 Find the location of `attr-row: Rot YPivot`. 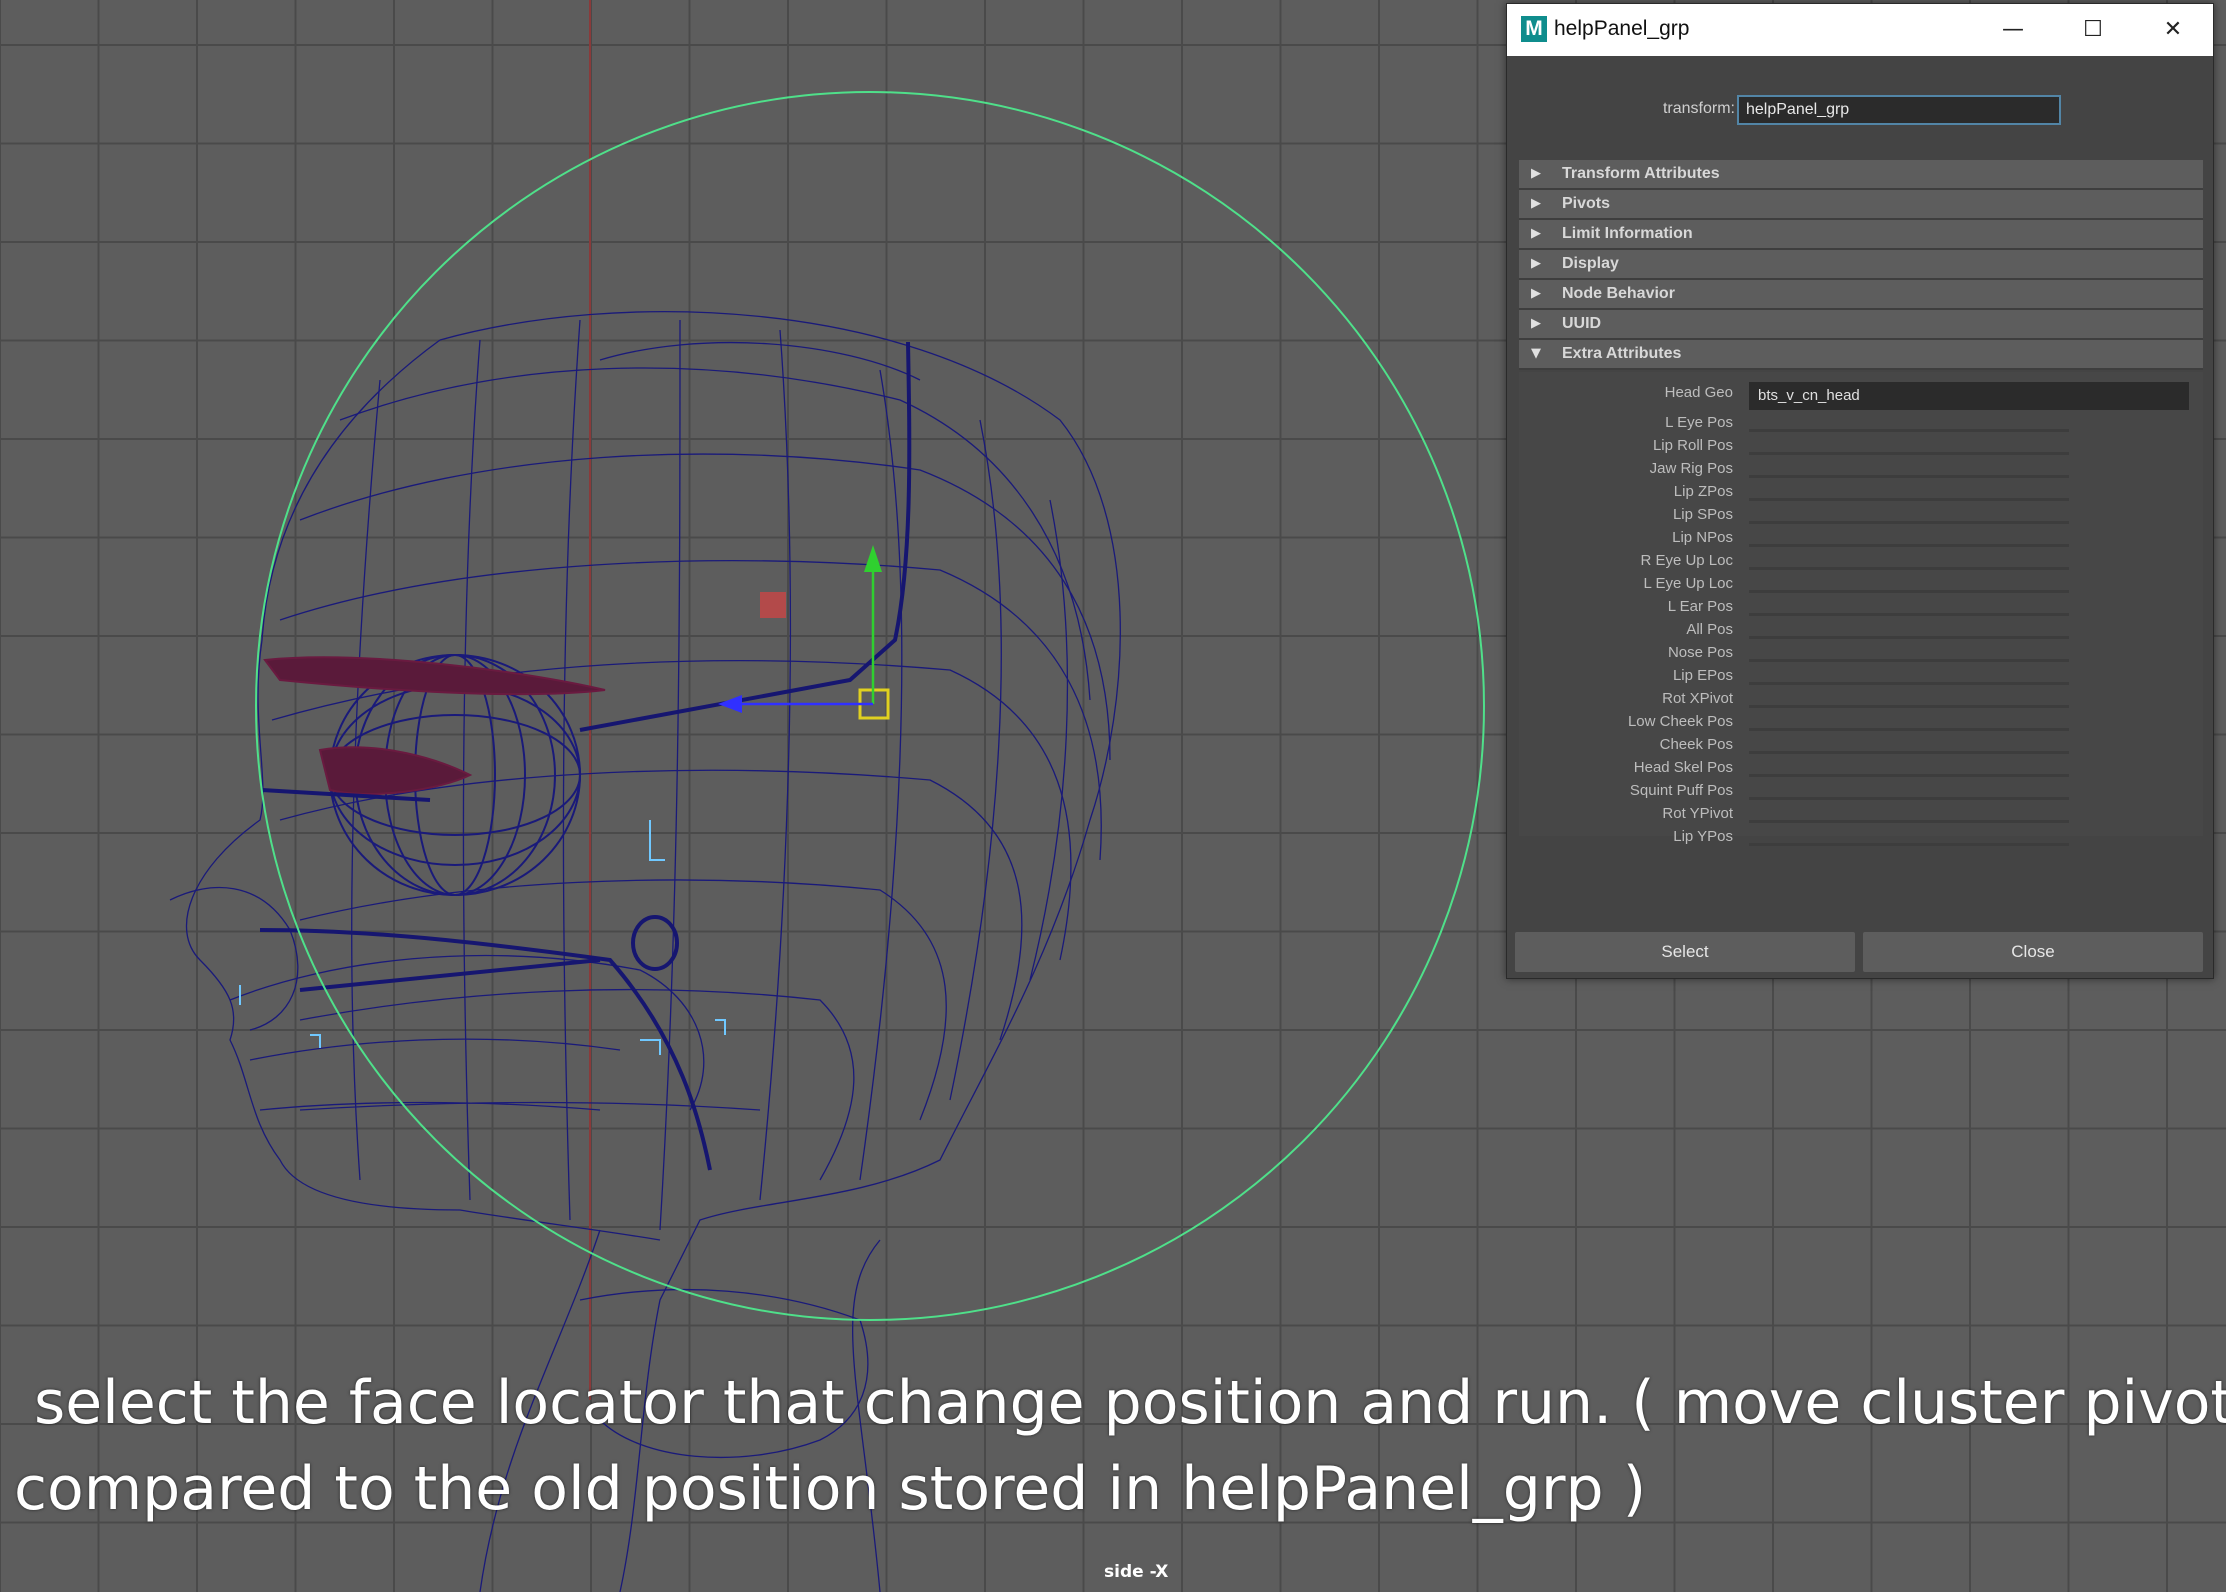

attr-row: Rot YPivot is located at coordinates (1861, 814).